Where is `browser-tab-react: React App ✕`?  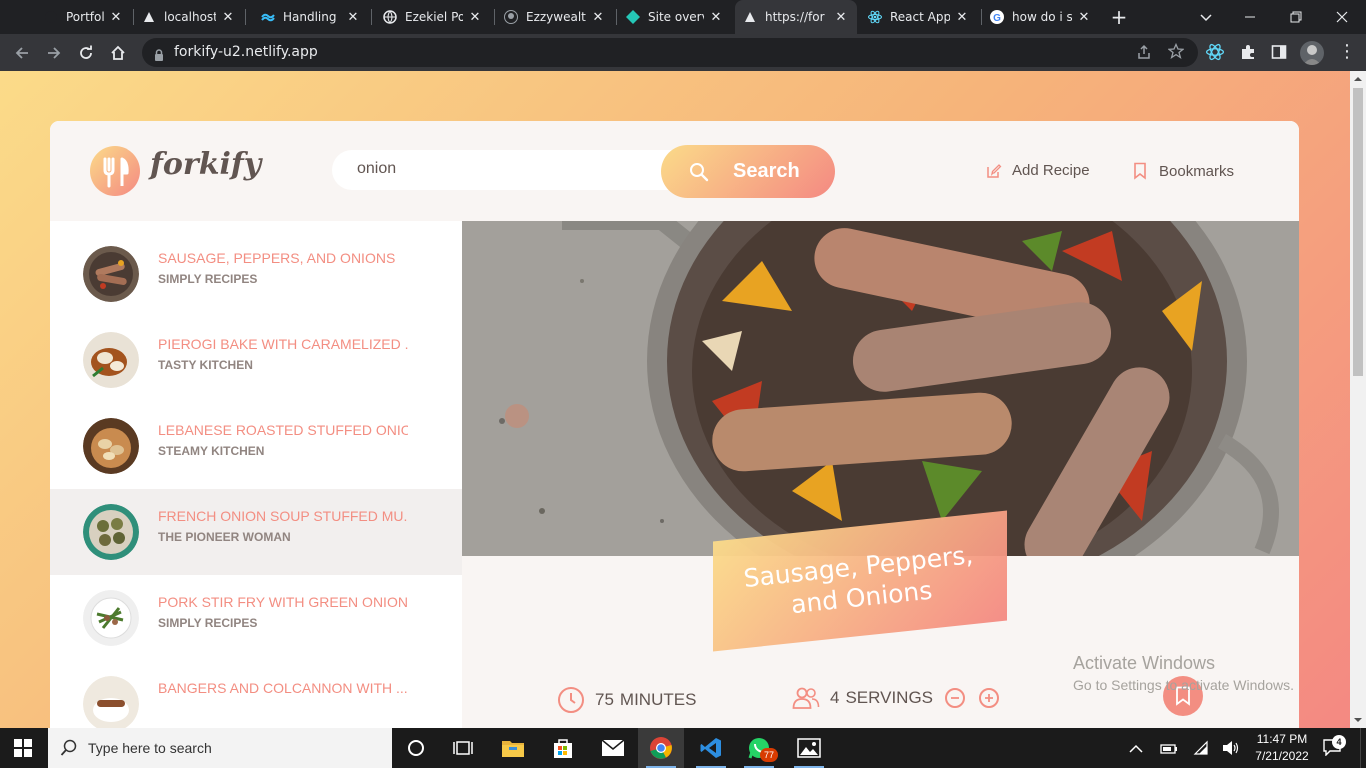 browser-tab-react: React App ✕ is located at coordinates (919, 17).